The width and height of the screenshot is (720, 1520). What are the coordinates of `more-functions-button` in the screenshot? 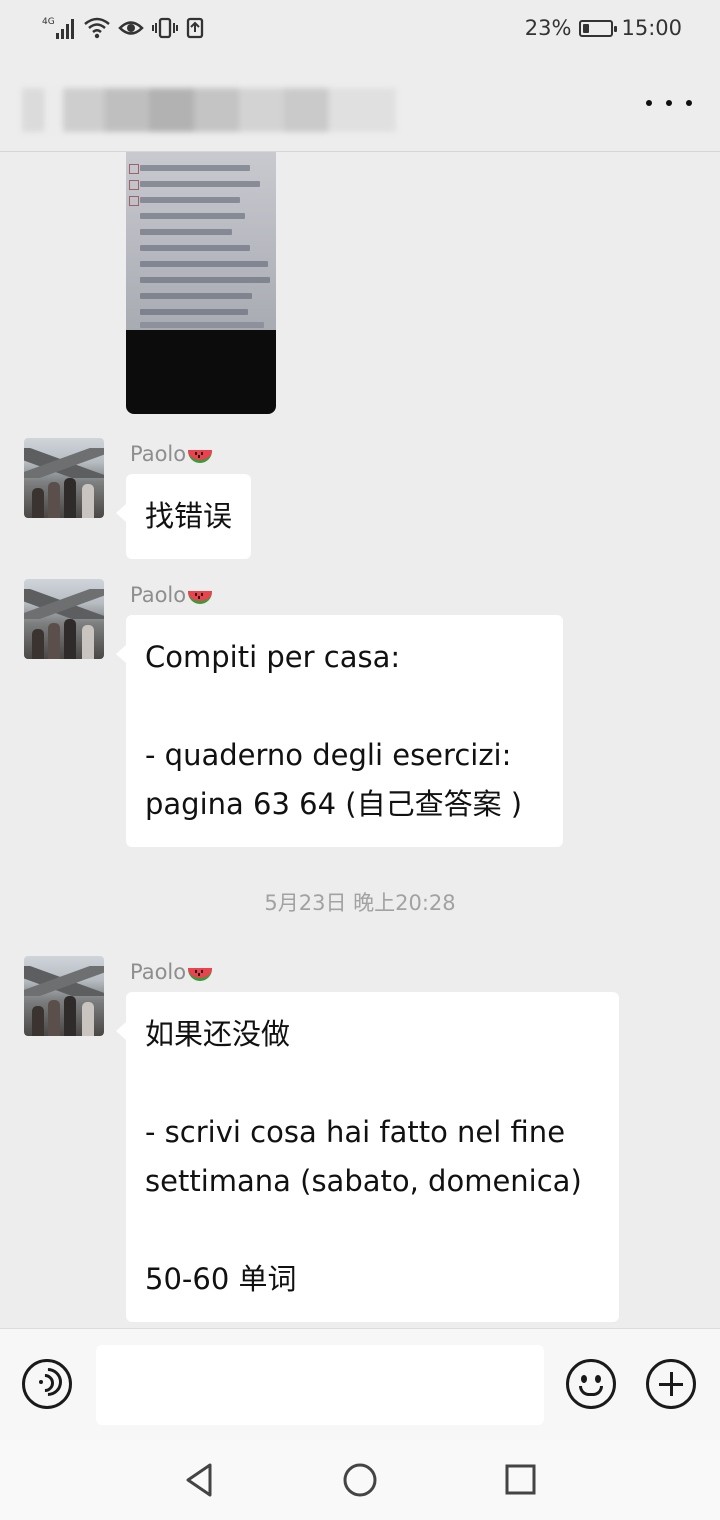 It's located at (671, 1384).